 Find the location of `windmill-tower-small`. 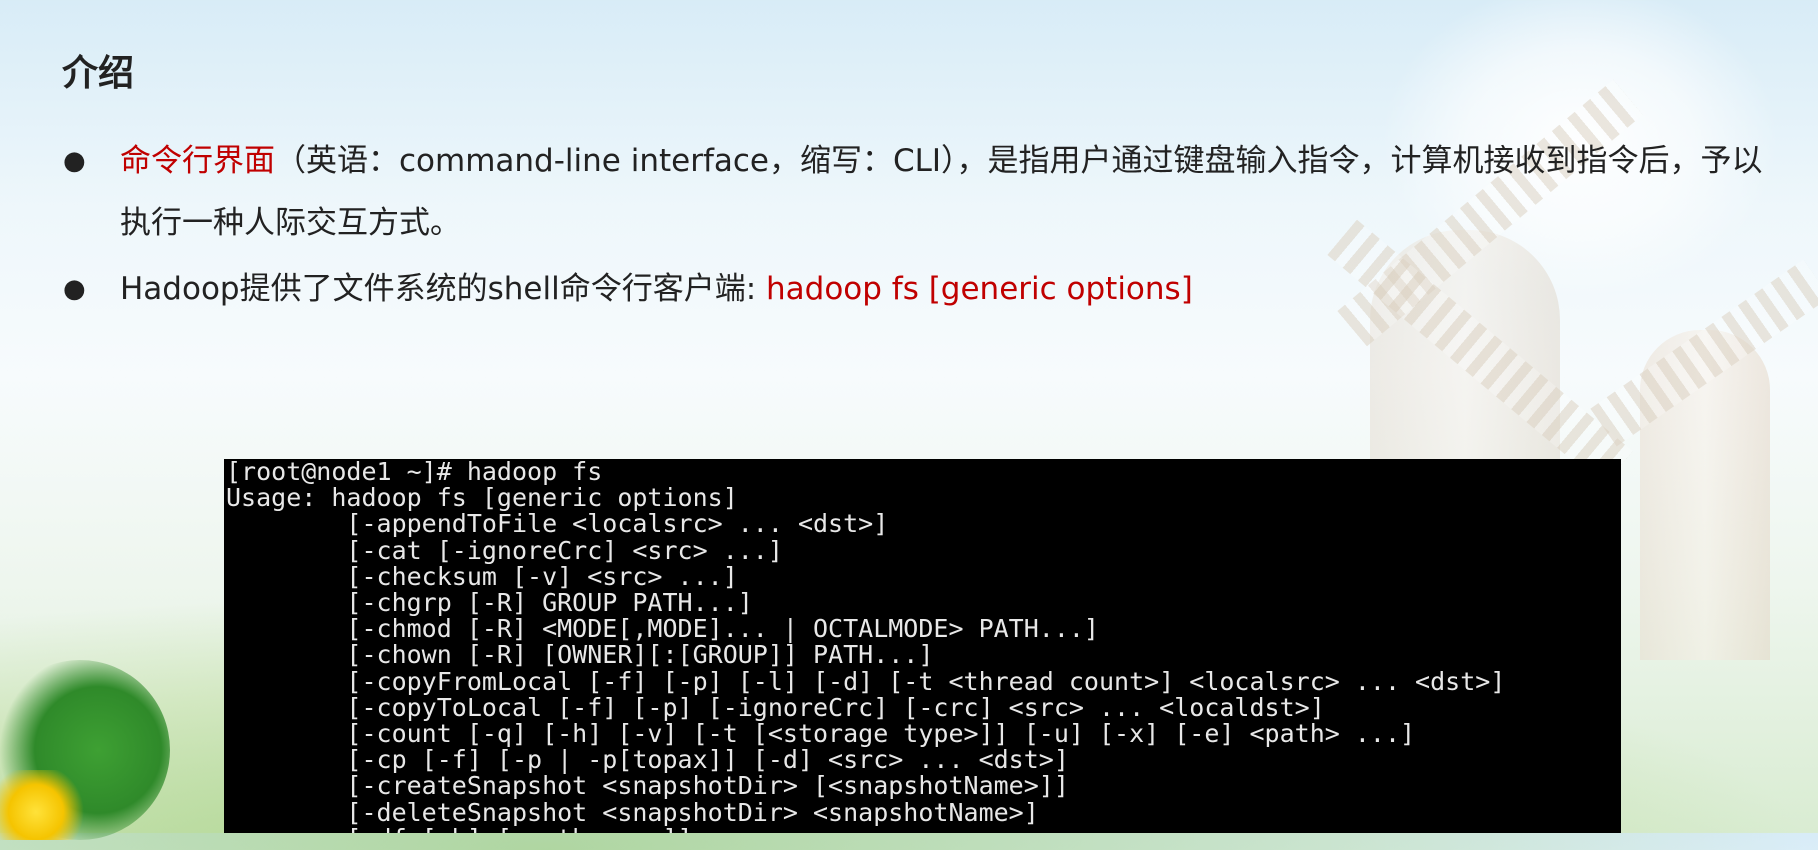

windmill-tower-small is located at coordinates (1705, 495).